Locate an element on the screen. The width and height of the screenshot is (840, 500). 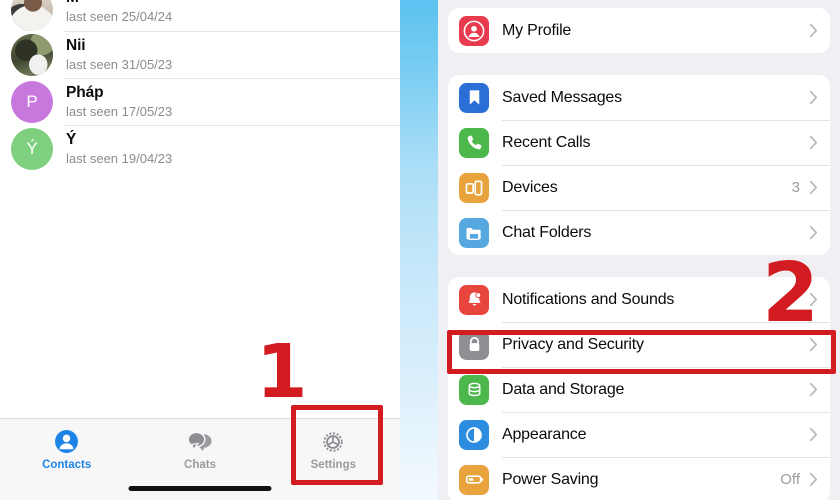
settings-row-label: Saved Messages is located at coordinates (562, 97).